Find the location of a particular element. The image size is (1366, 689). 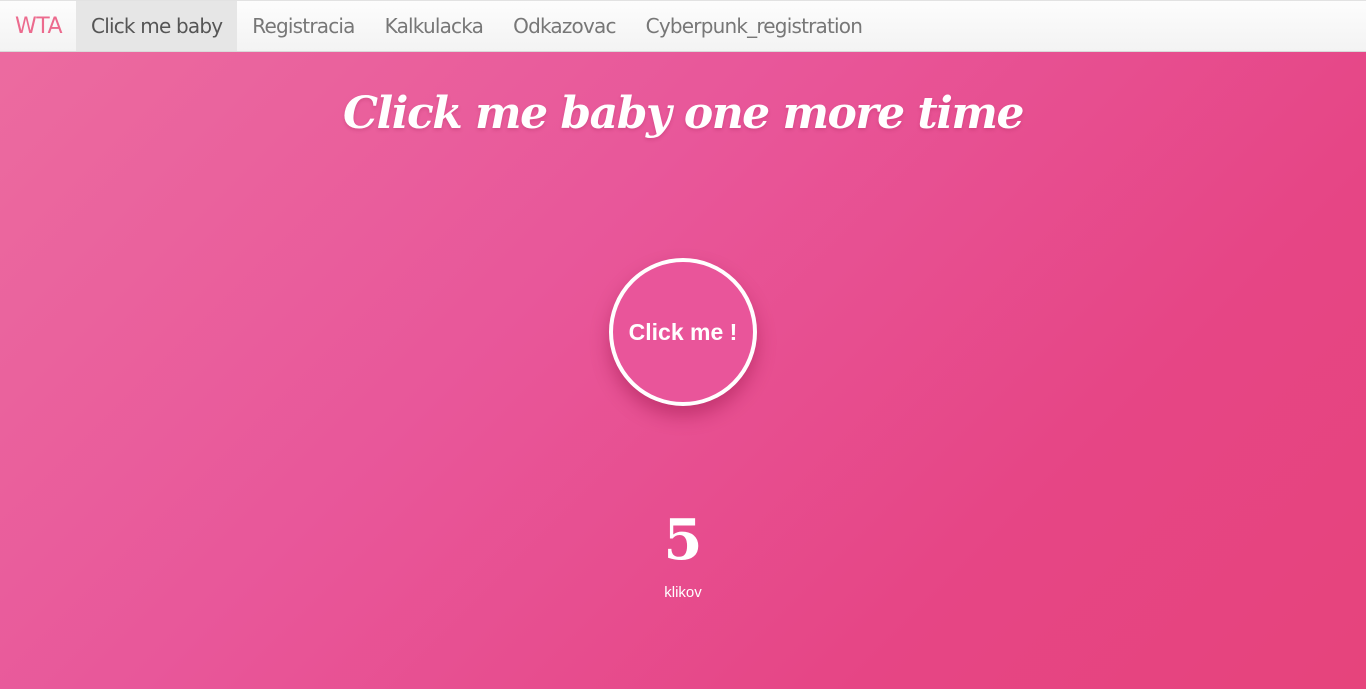

click-counter: 5 is located at coordinates (683, 540).